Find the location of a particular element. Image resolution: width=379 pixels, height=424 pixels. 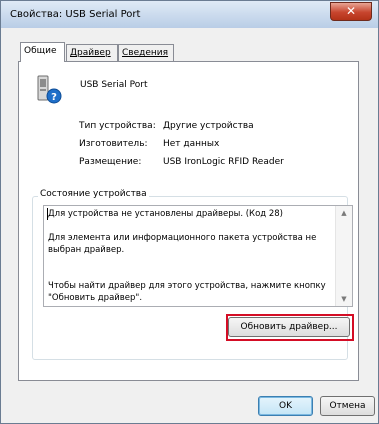

tab-general-label: Общие is located at coordinates (40, 51).